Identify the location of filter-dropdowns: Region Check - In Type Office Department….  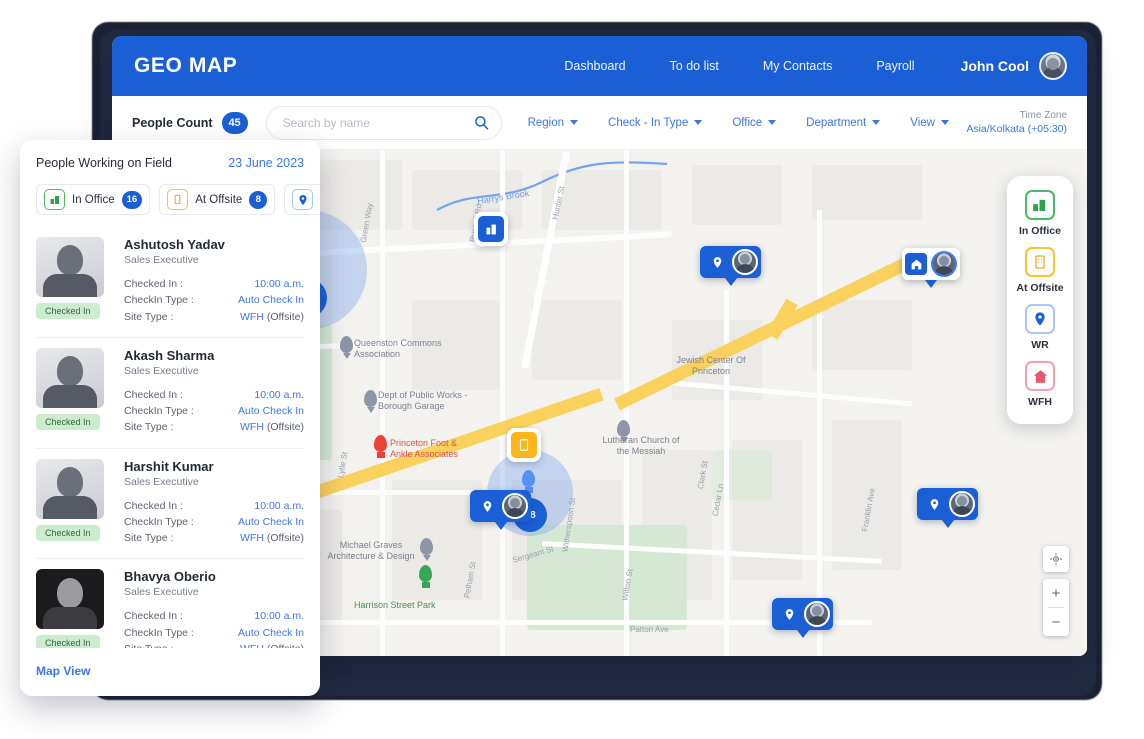
(738, 123).